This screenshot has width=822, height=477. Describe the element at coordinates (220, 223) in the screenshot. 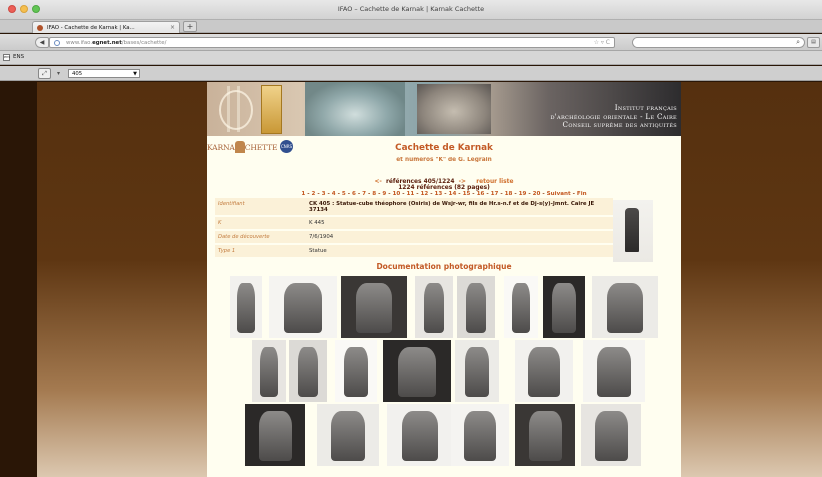

I see `field-label: K` at that location.